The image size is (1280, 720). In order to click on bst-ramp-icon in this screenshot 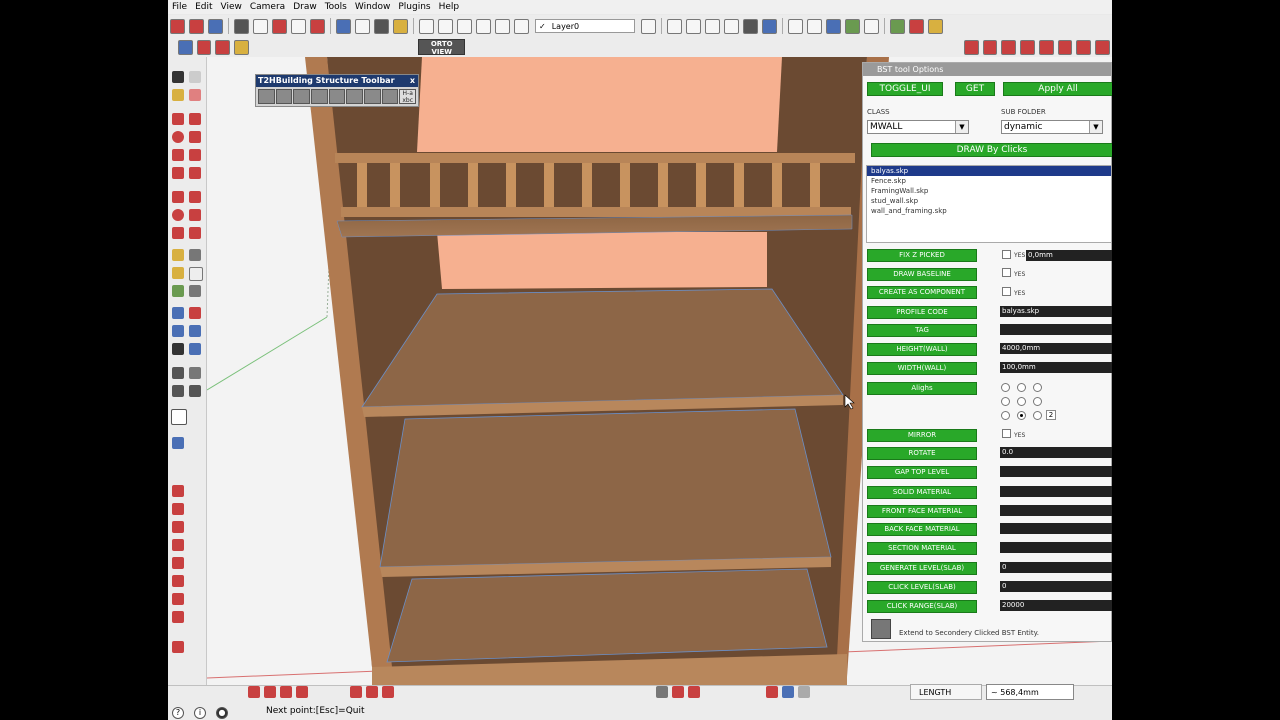, I will do `click(337, 96)`.